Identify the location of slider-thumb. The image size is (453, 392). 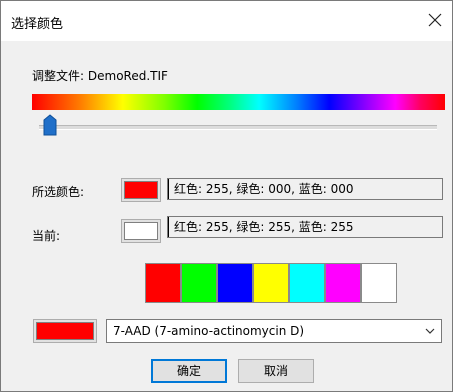
(50, 125).